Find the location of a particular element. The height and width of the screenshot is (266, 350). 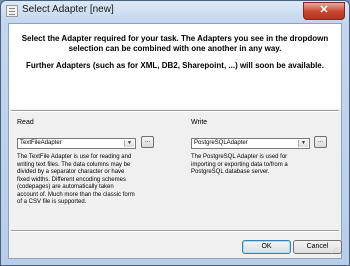

app-window-icon is located at coordinates (12, 11).